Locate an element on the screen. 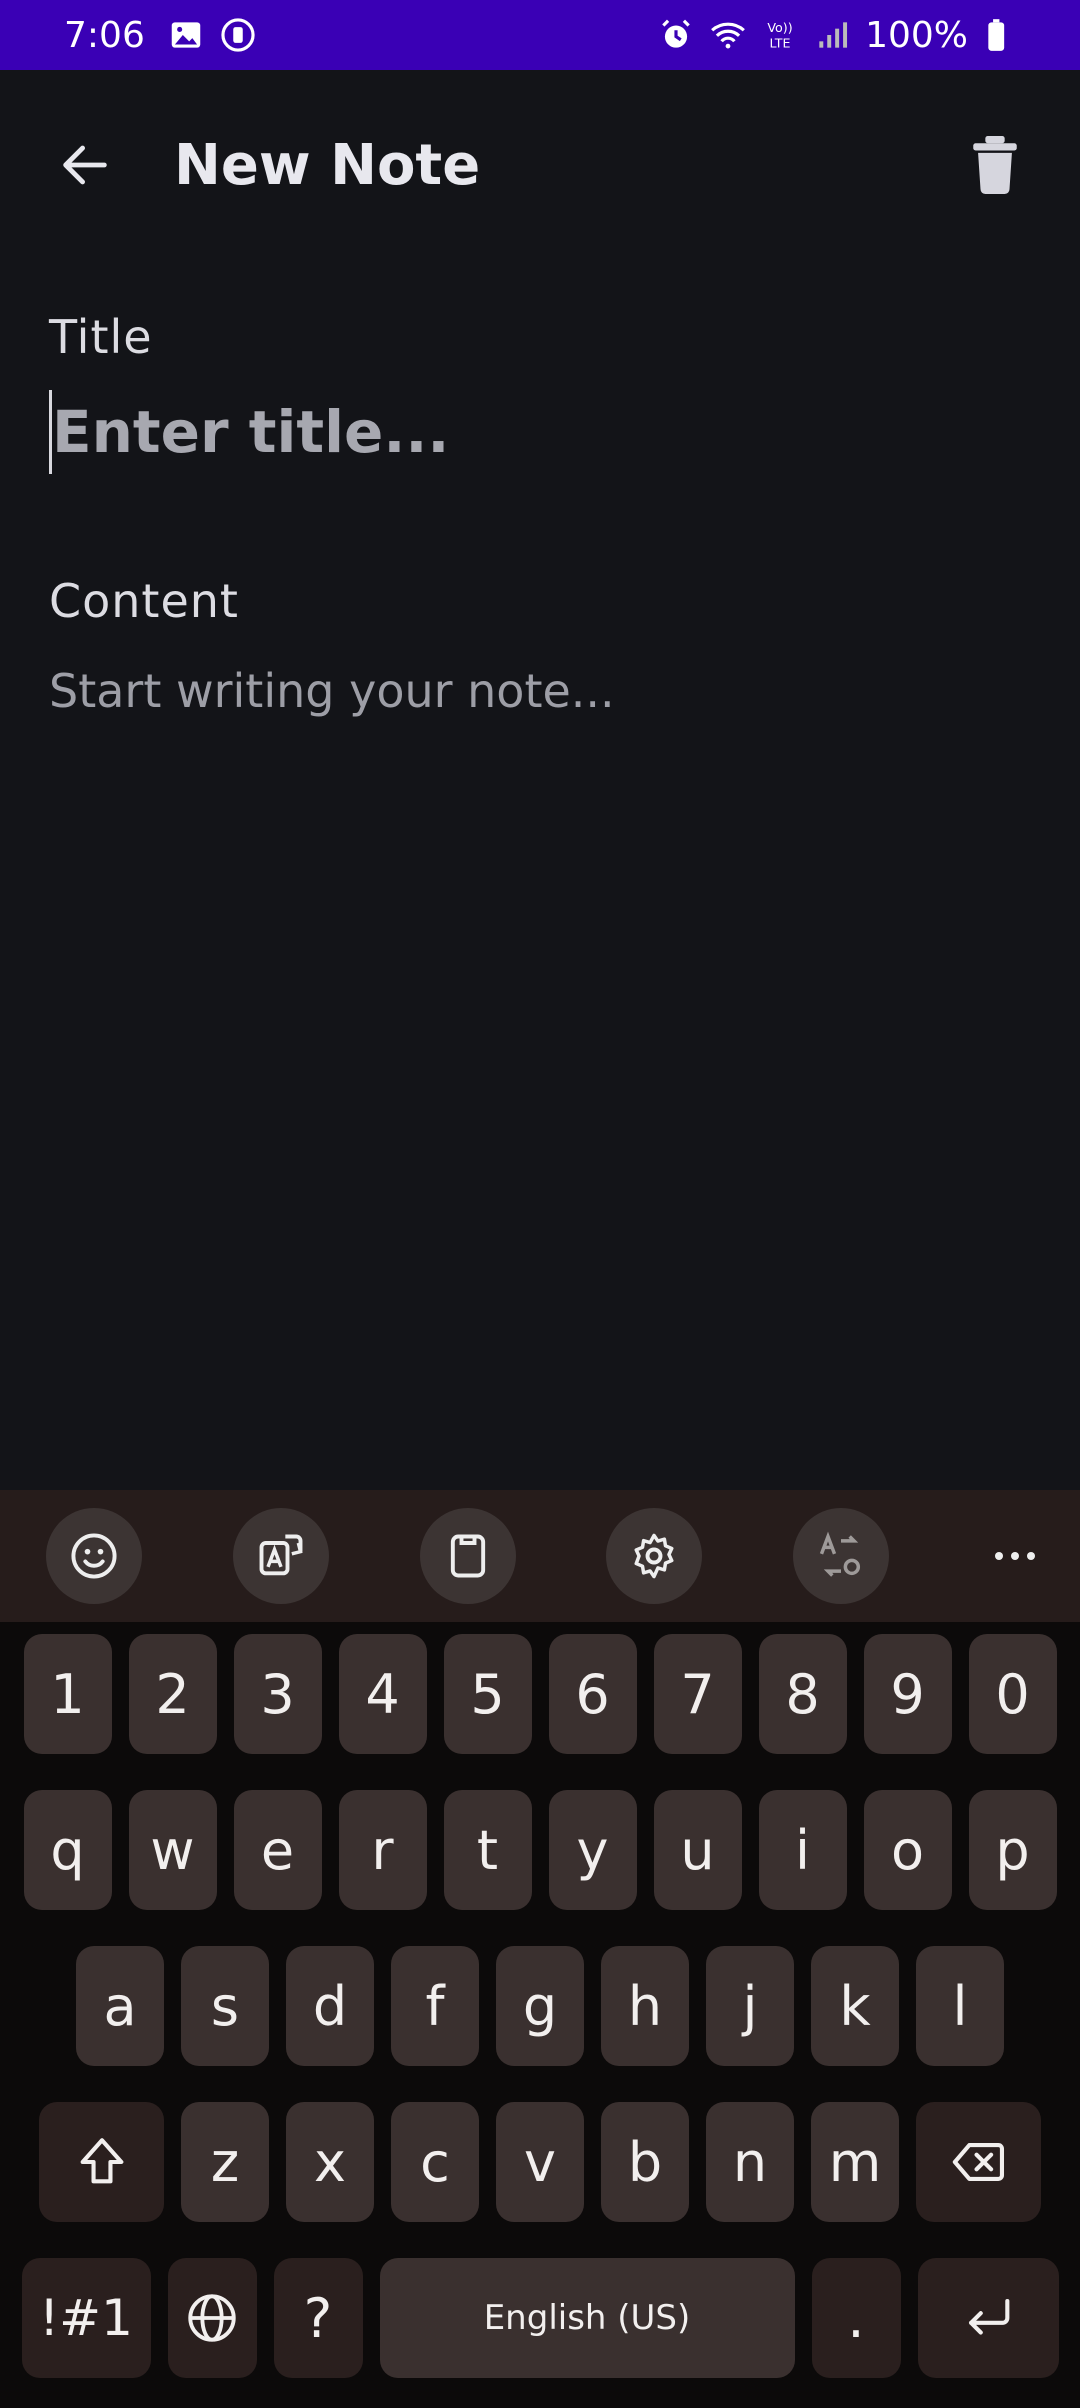 The height and width of the screenshot is (2408, 1080). svg-text: Vo)) is located at coordinates (779, 27).